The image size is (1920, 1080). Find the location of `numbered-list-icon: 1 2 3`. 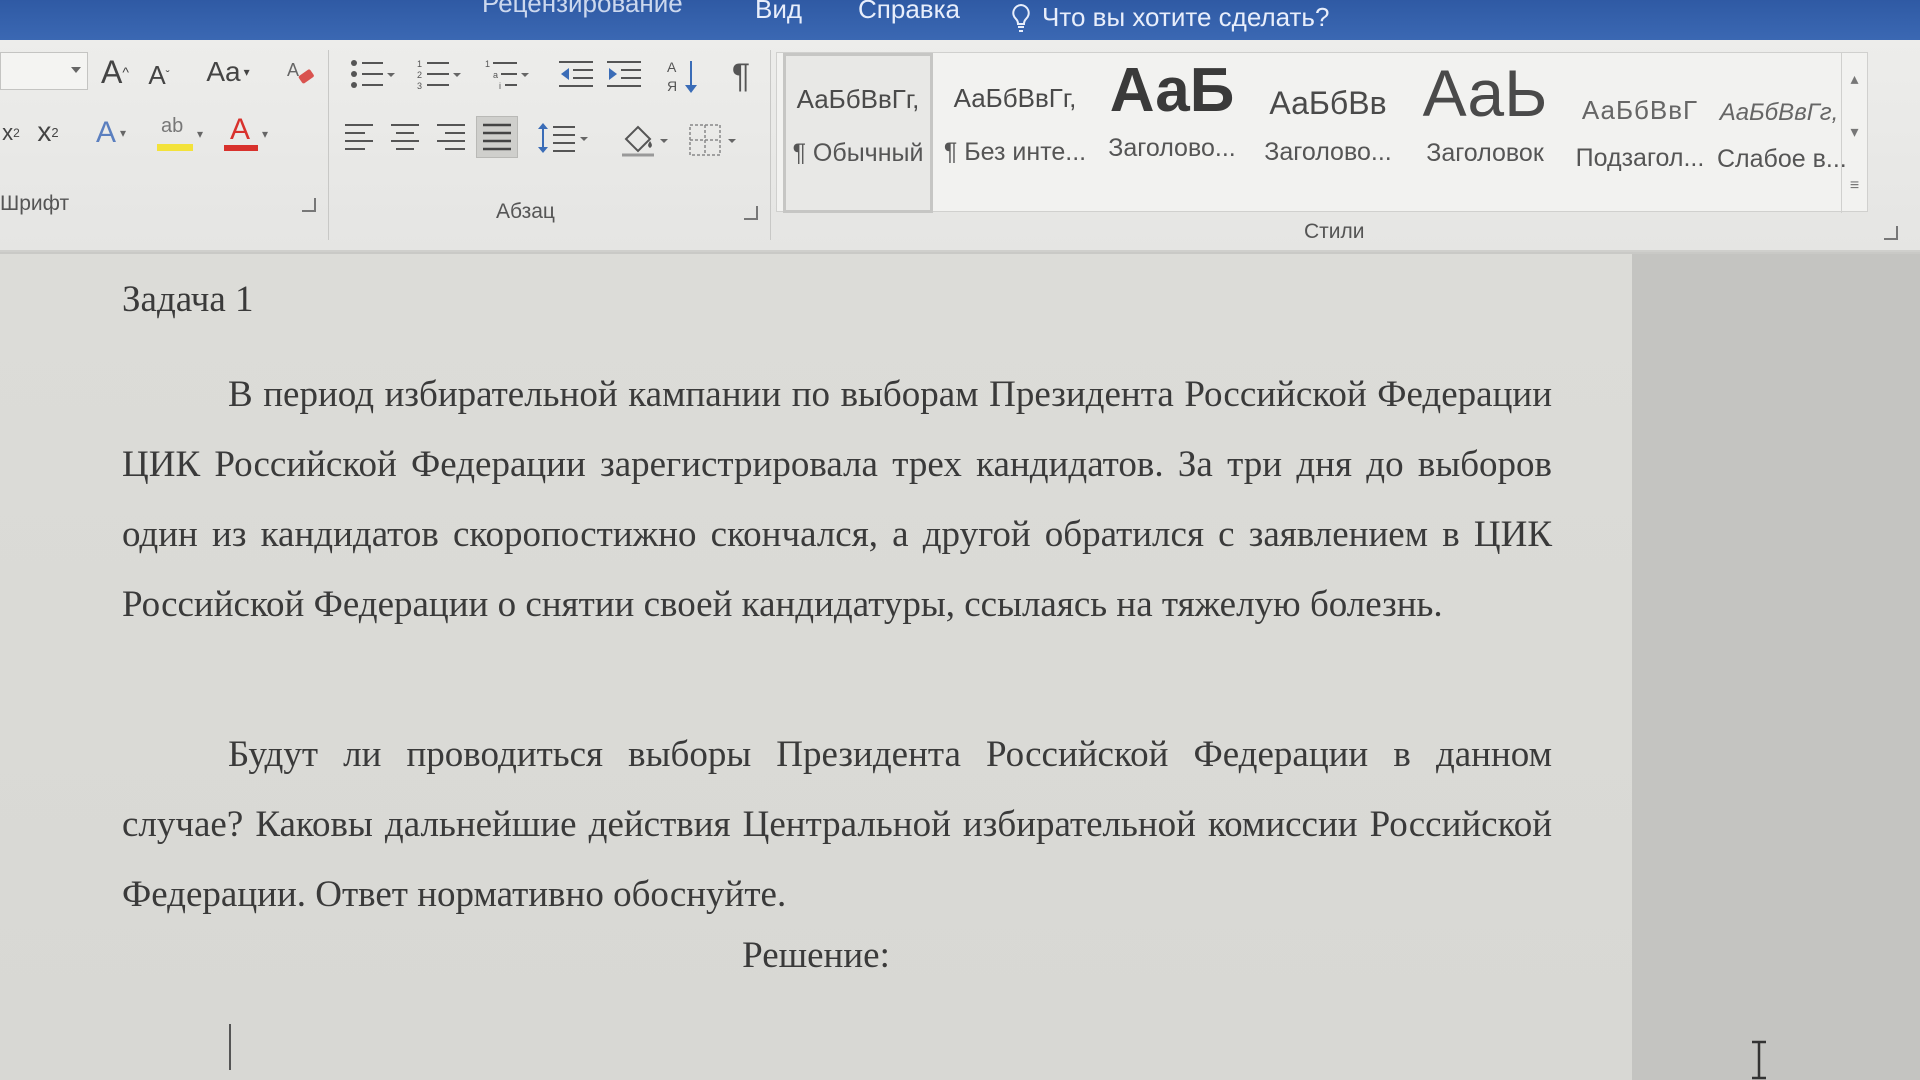

numbered-list-icon: 1 2 3 is located at coordinates (439, 75).